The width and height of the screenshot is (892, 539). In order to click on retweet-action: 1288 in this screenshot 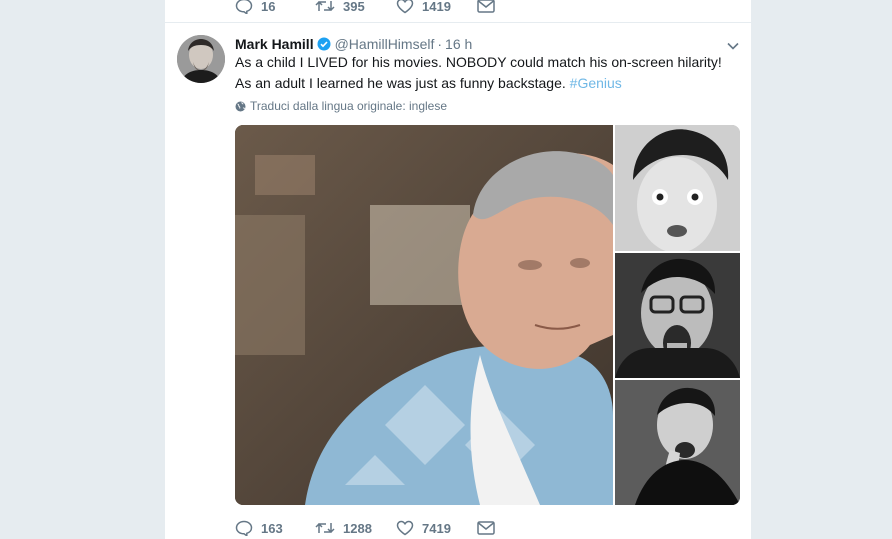, I will do `click(355, 528)`.